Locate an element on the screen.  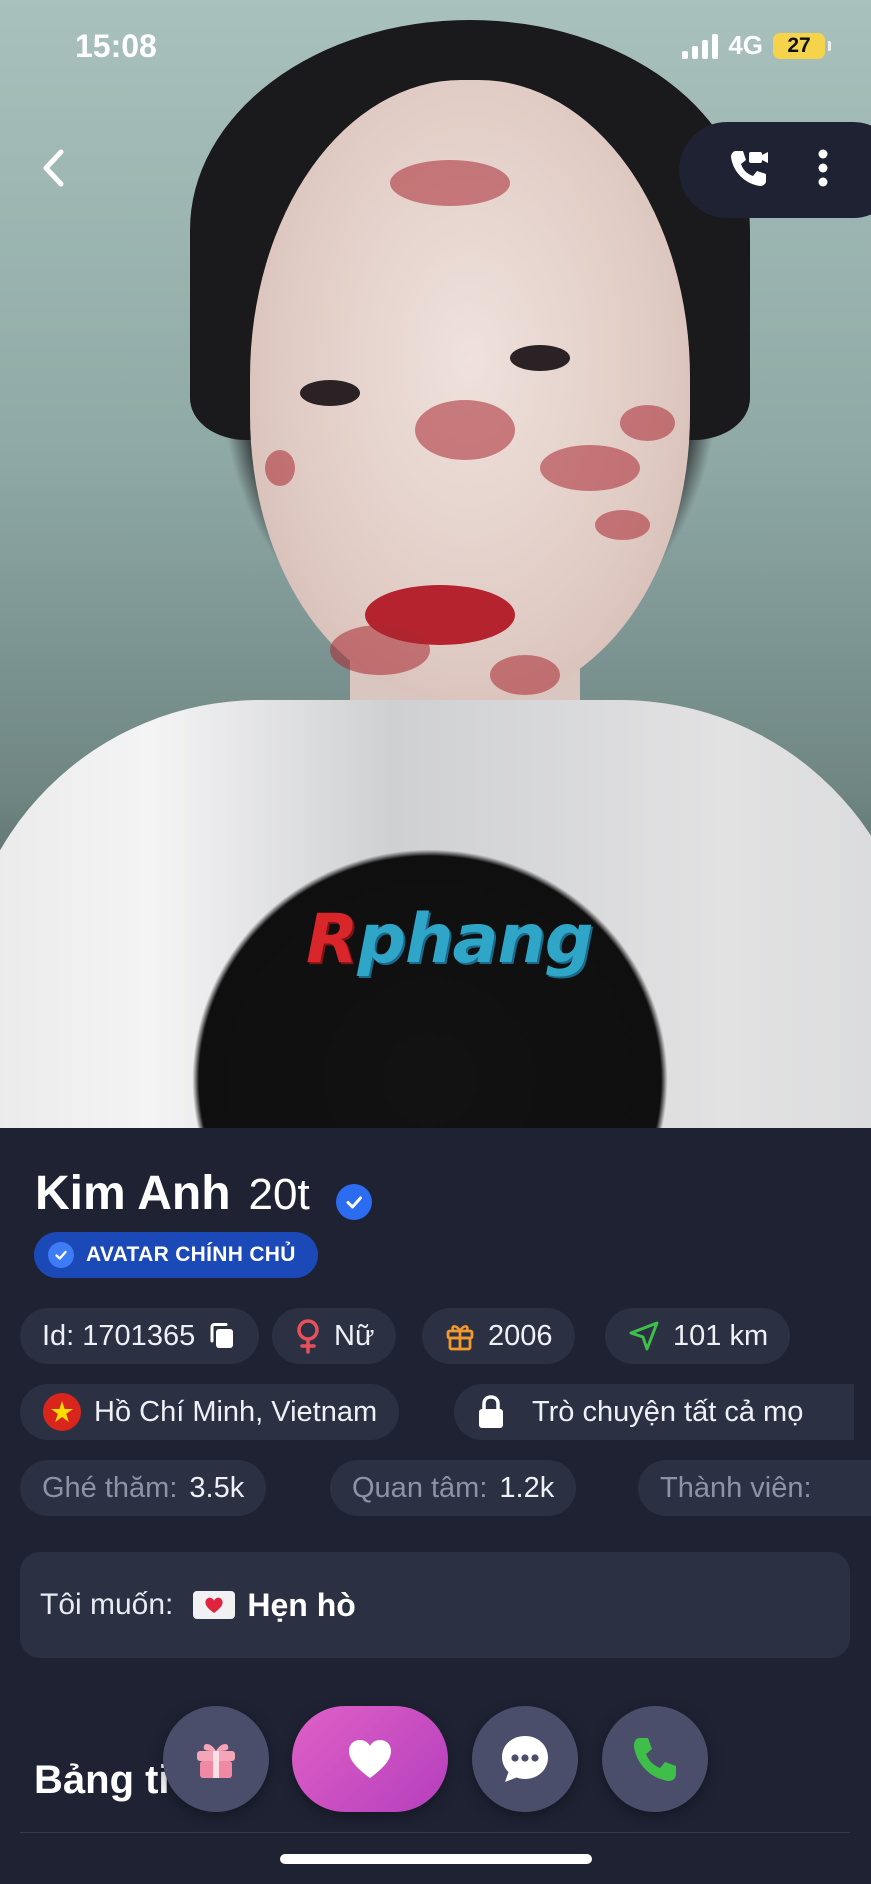
profile-age: 20t is located at coordinates (279, 1194).